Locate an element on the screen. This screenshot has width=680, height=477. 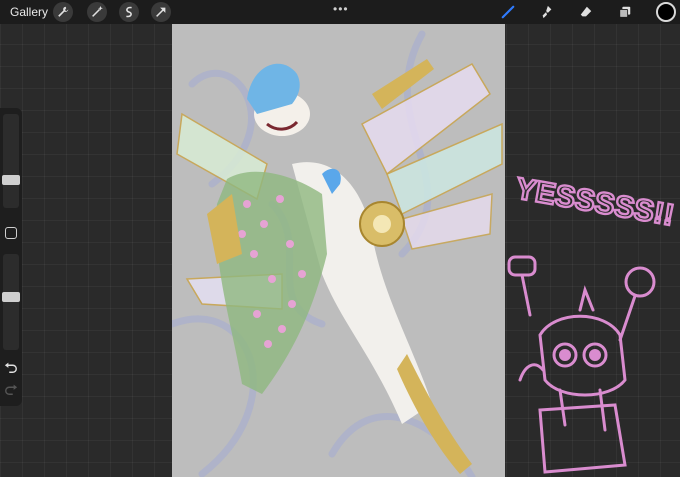
top-toolbar: Gallery ••• is located at coordinates (340, 12).